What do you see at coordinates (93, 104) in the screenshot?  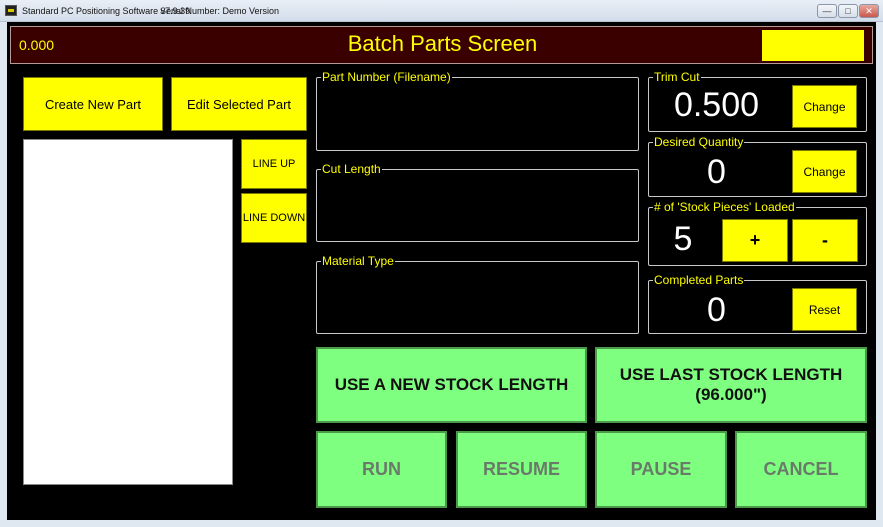 I see `create-new-part-button: Create New Part` at bounding box center [93, 104].